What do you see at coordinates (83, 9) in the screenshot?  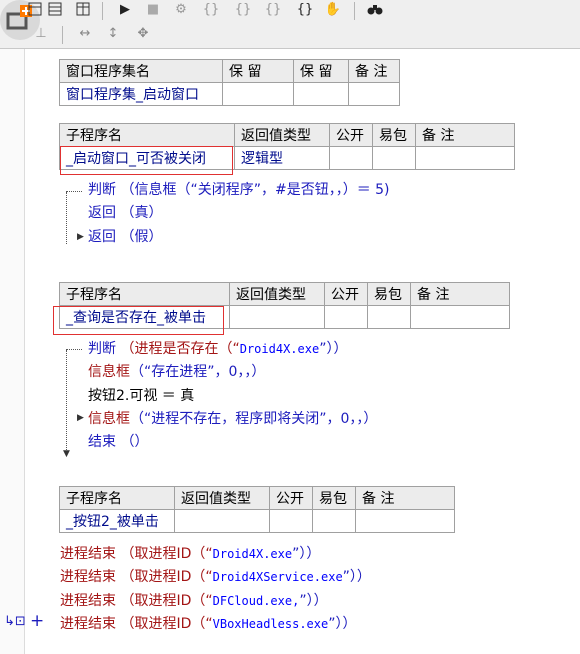 I see `table-icon` at bounding box center [83, 9].